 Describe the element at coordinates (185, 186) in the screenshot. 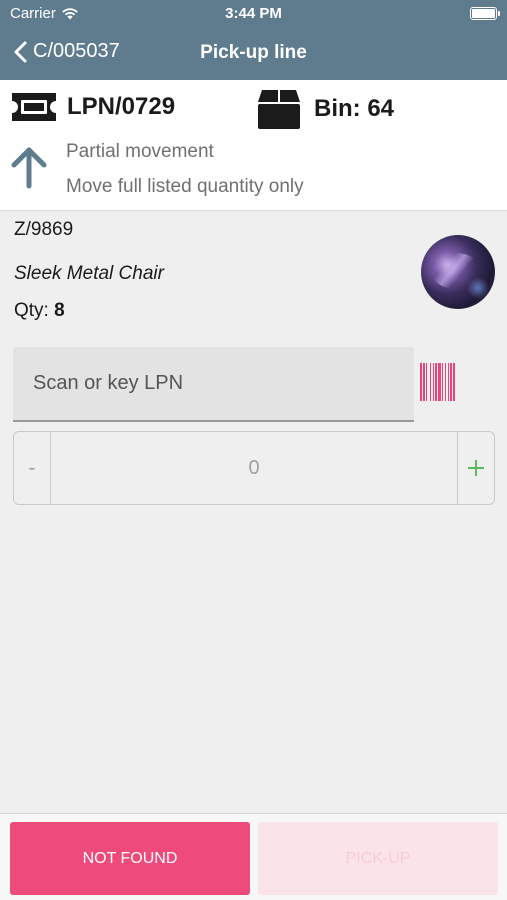

I see `movement-subtitle: Move full listed quantity only` at that location.